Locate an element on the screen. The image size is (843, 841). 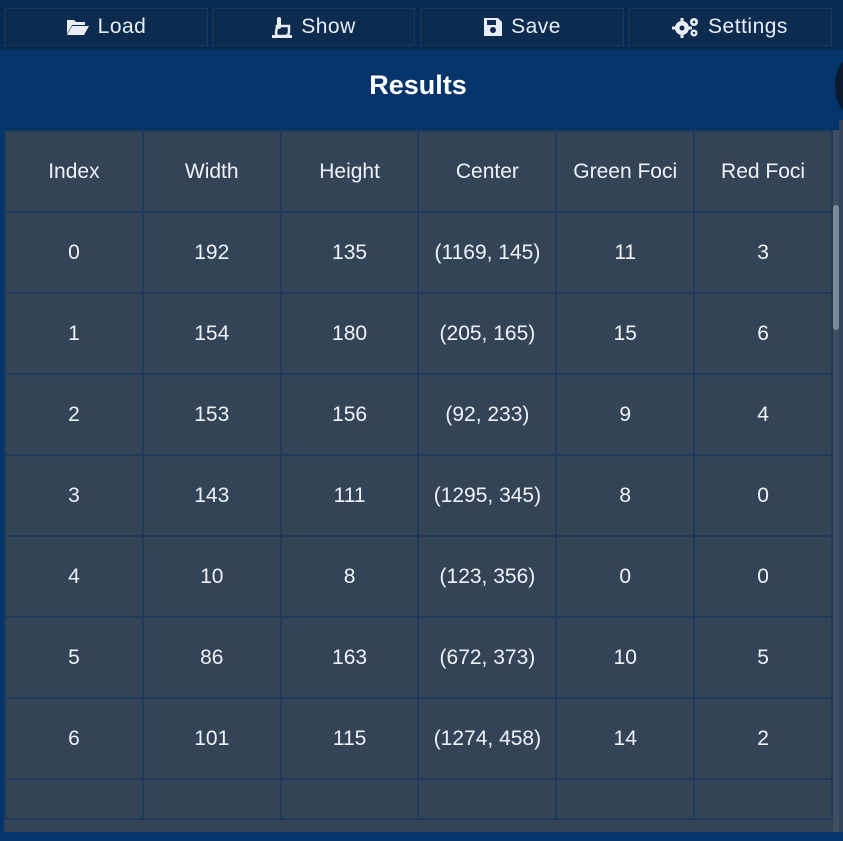
cell-green-foci: 8 is located at coordinates (625, 495).